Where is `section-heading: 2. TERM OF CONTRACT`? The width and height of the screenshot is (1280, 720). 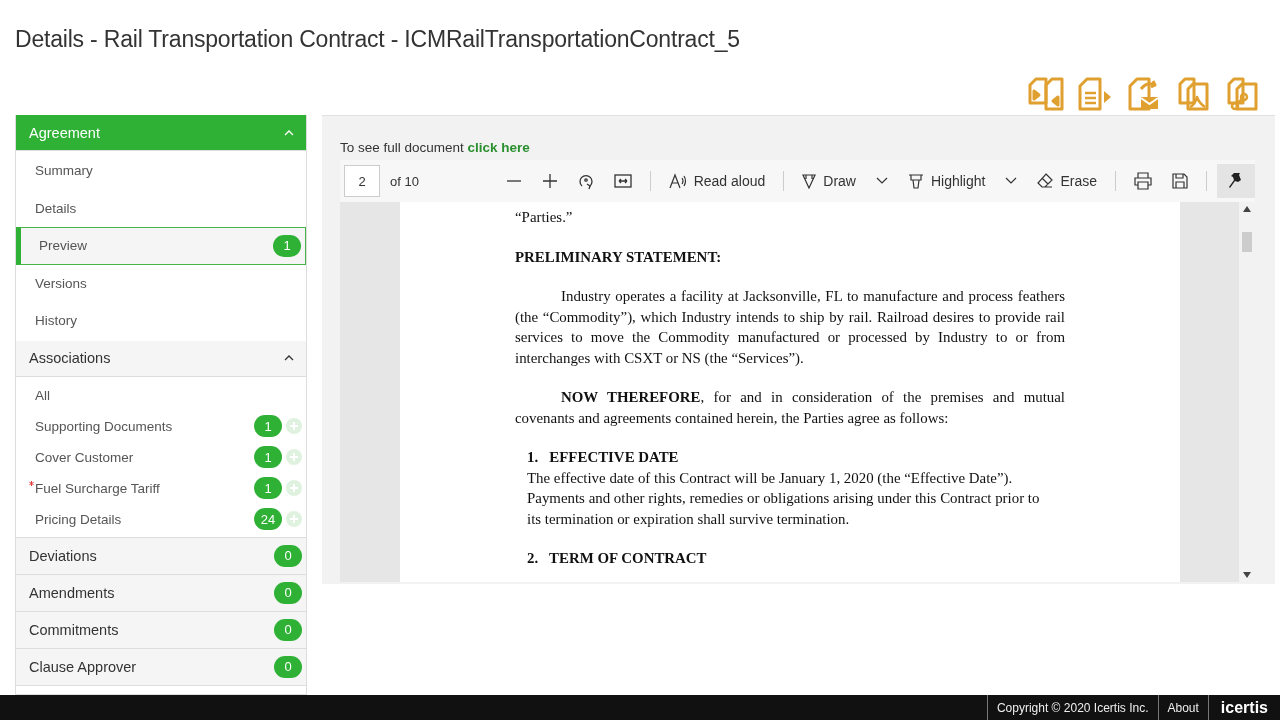
section-heading: 2. TERM OF CONTRACT is located at coordinates (617, 558).